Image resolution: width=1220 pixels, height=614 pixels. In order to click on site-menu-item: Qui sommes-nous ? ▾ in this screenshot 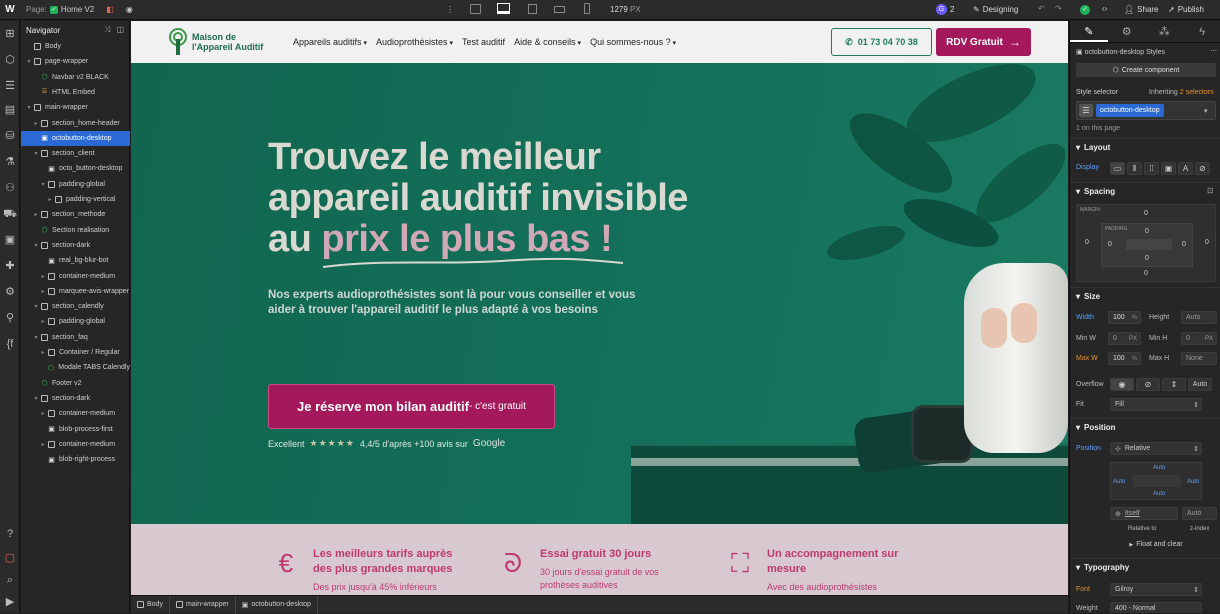, I will do `click(633, 42)`.